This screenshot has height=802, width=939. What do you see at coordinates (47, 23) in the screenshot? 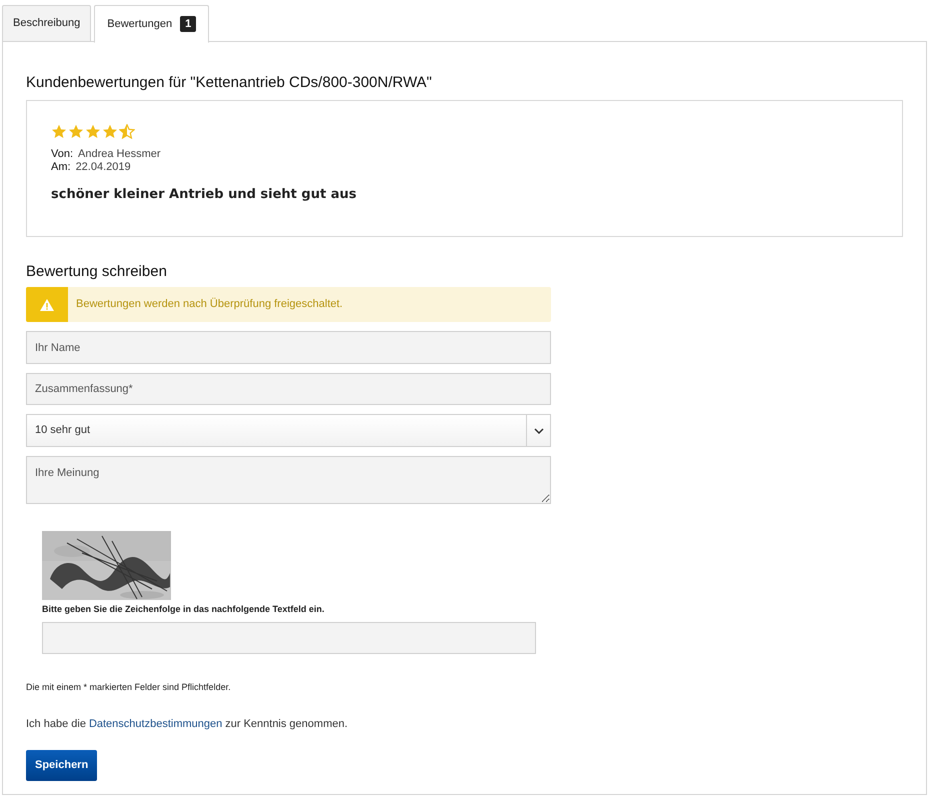
I see `tab: Beschreibung` at bounding box center [47, 23].